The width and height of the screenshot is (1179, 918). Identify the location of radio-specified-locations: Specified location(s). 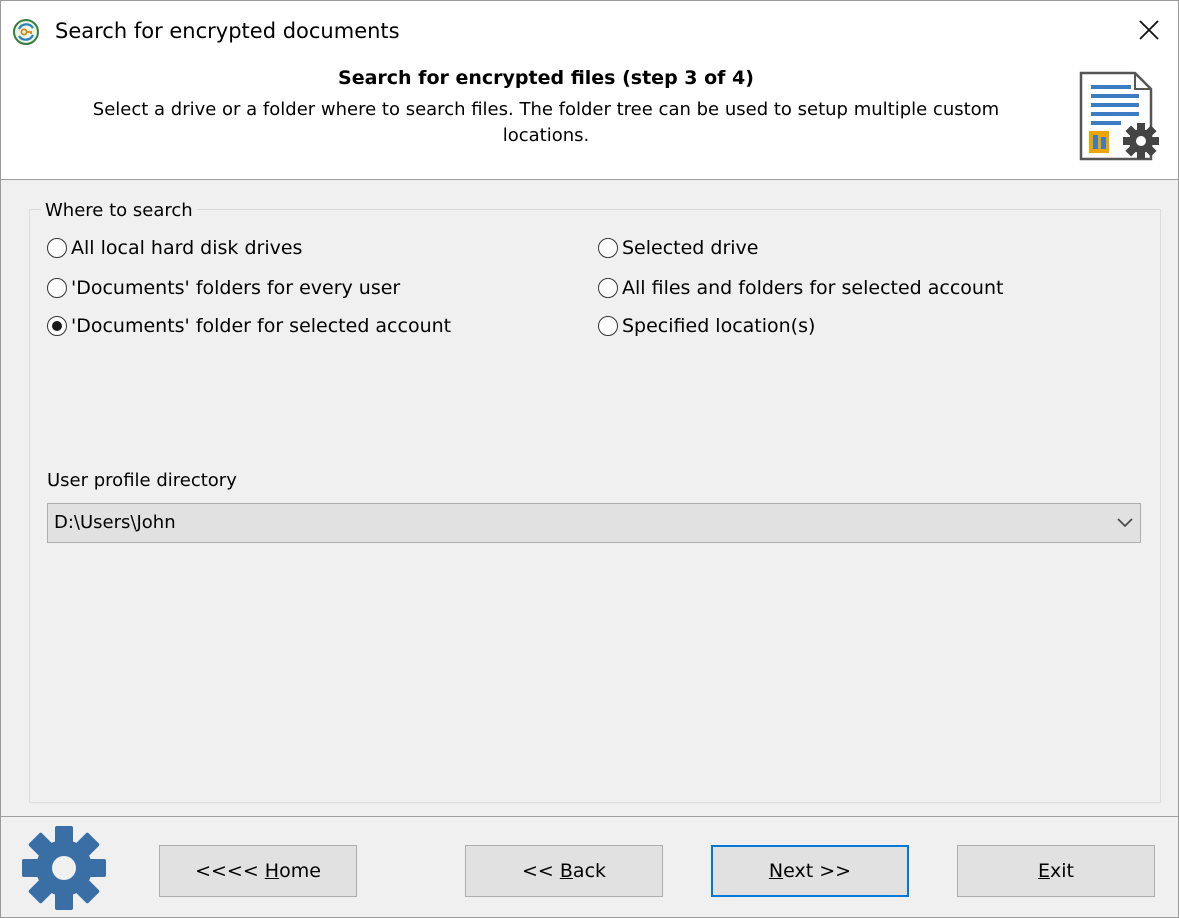
(706, 326).